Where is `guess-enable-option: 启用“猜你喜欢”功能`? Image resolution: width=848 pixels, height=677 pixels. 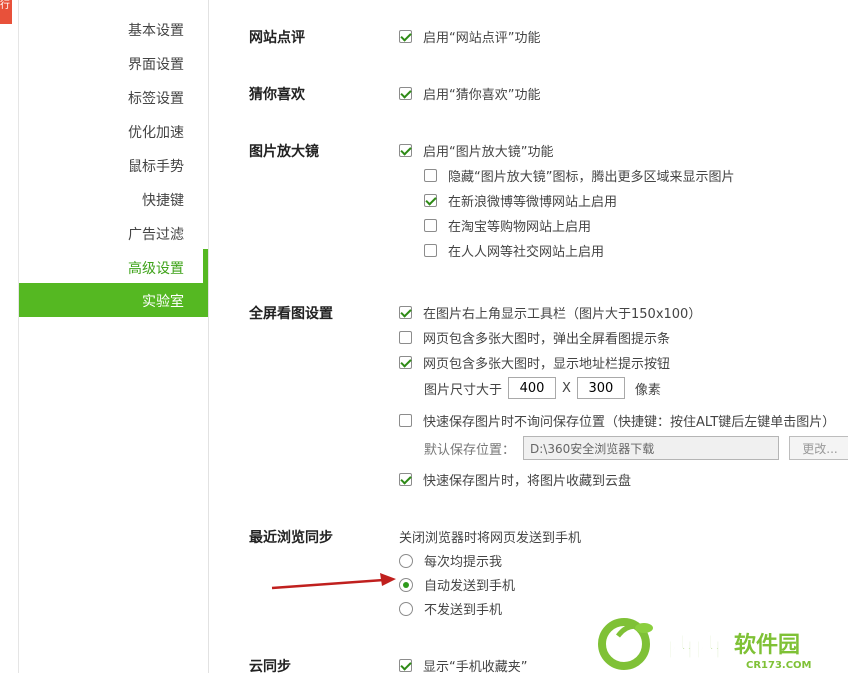
guess-enable-option: 启用“猜你喜欢”功能 is located at coordinates (469, 93).